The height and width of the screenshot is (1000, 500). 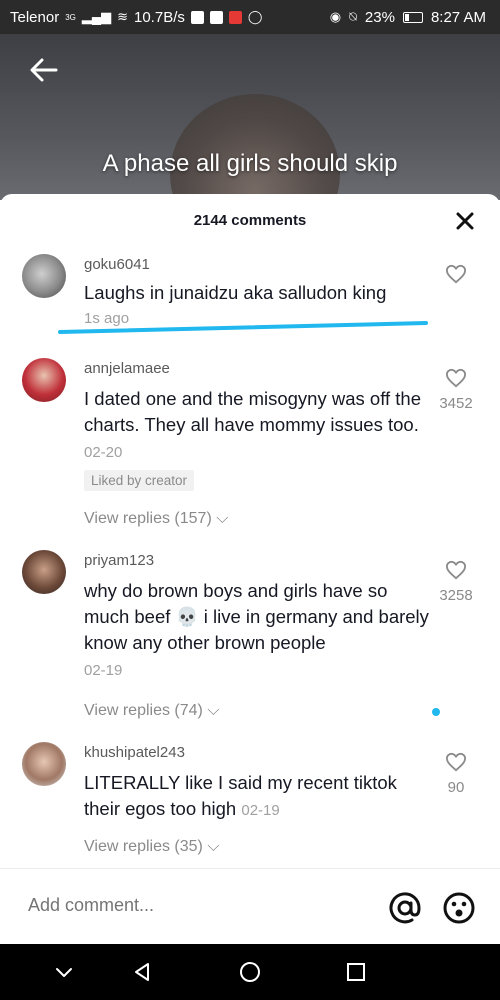 I want to click on add-comment-bar, so click(x=250, y=906).